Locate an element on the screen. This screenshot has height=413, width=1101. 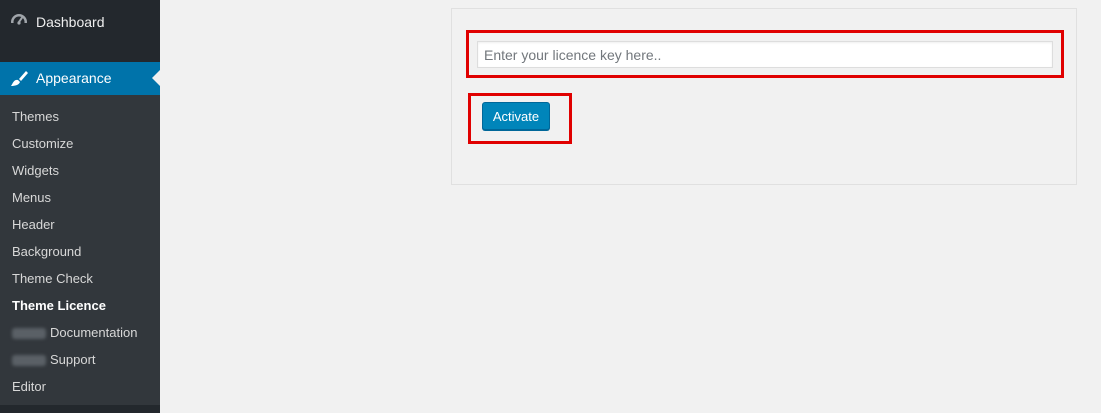
sidebar-item-dashboard: Dashboard is located at coordinates (80, 22).